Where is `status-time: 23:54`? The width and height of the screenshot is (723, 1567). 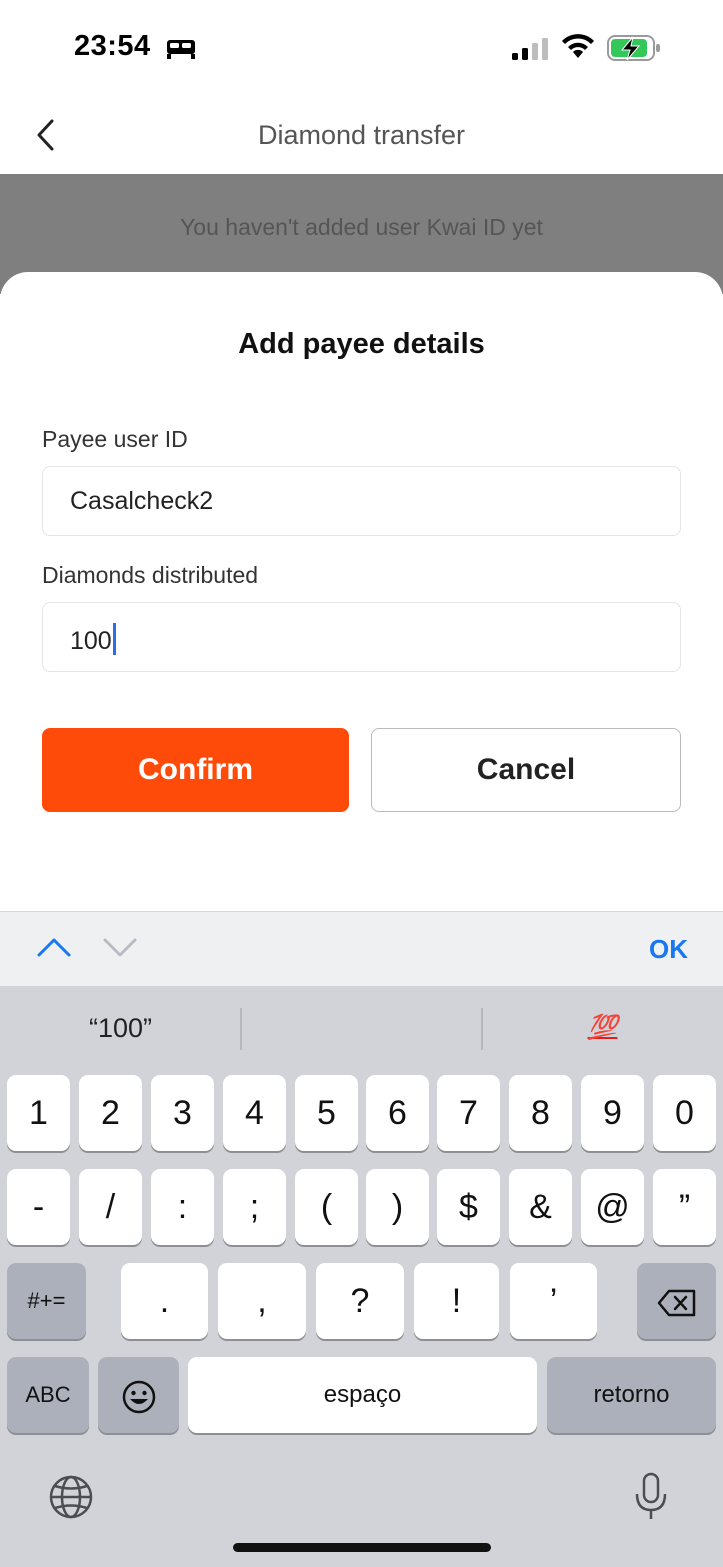 status-time: 23:54 is located at coordinates (112, 46).